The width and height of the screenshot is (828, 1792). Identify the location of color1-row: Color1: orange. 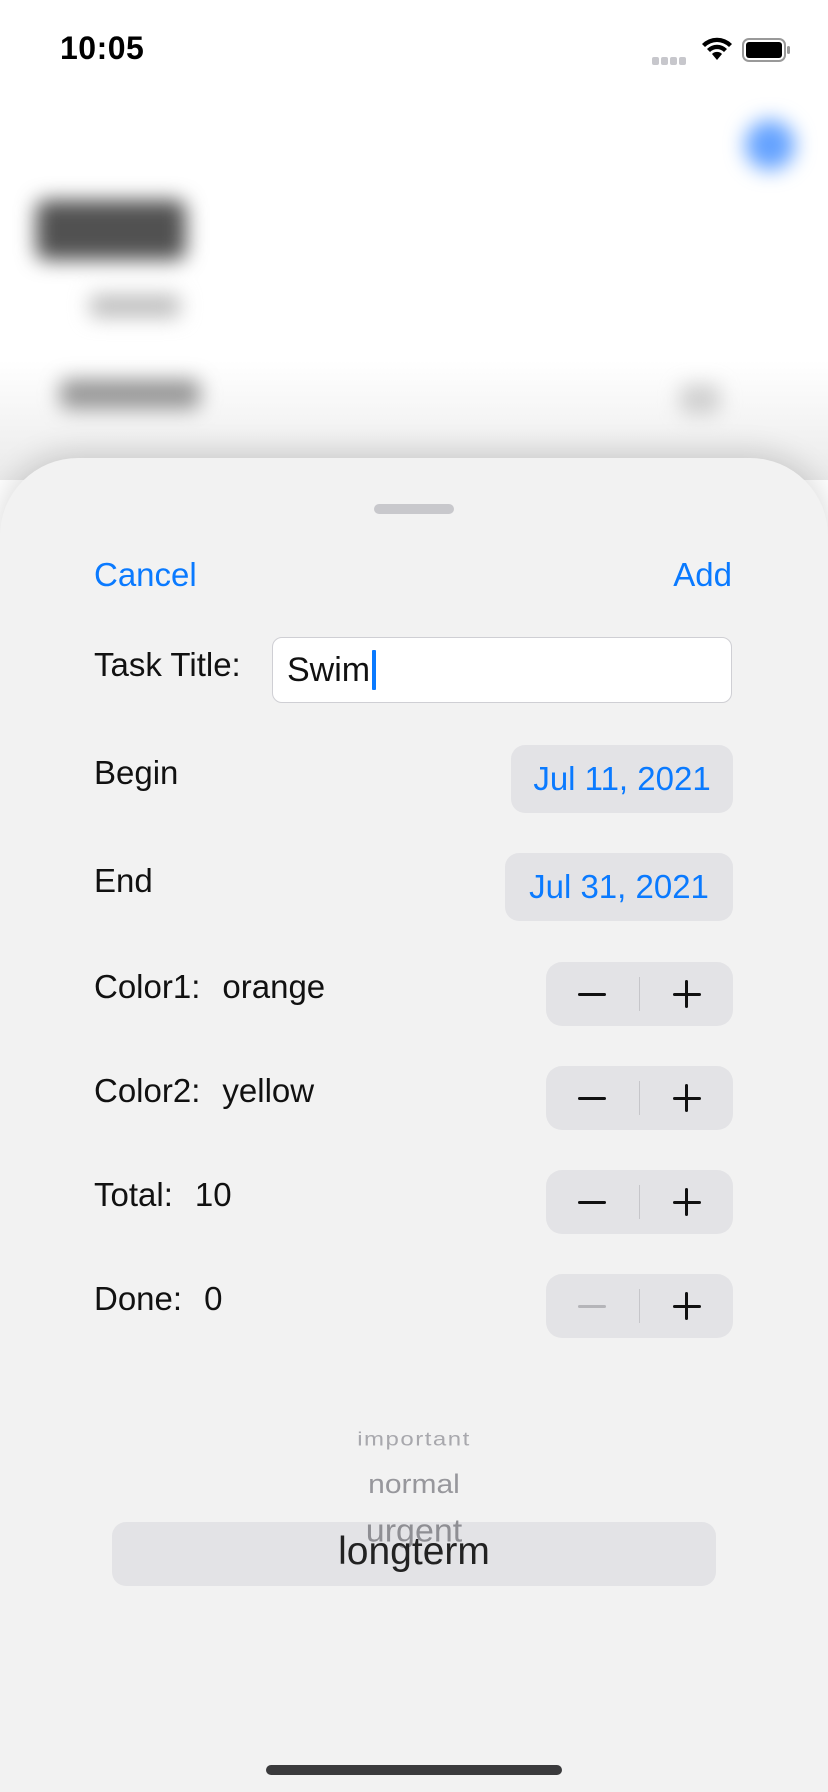
(209, 987).